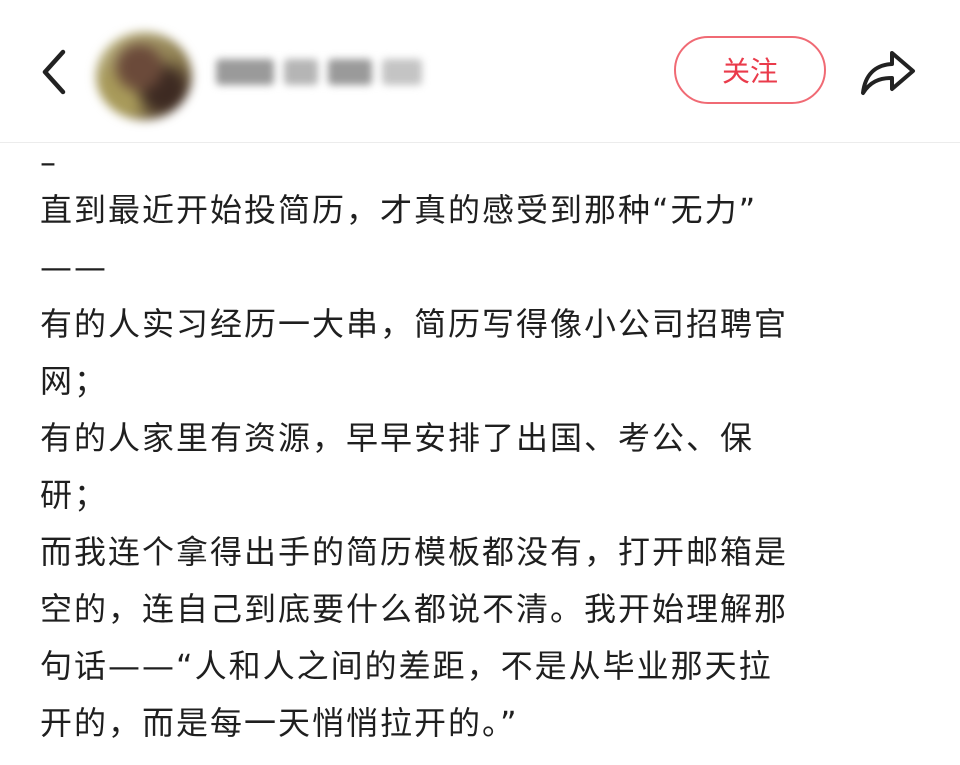  I want to click on text-line: 研；, so click(74, 495).